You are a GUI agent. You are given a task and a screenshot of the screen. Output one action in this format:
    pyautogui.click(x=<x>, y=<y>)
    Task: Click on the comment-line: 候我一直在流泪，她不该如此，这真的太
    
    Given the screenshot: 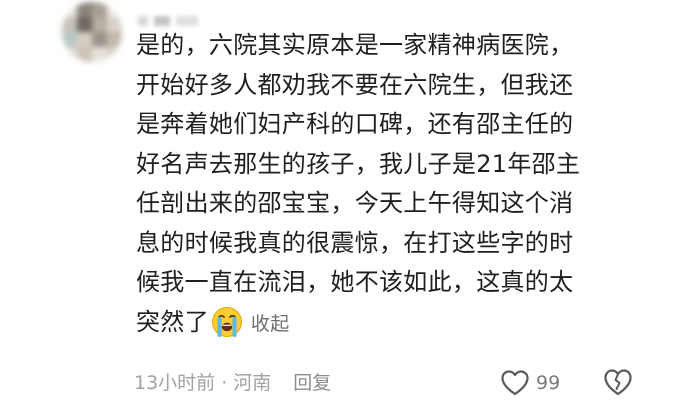 What is the action you would take?
    pyautogui.click(x=355, y=282)
    